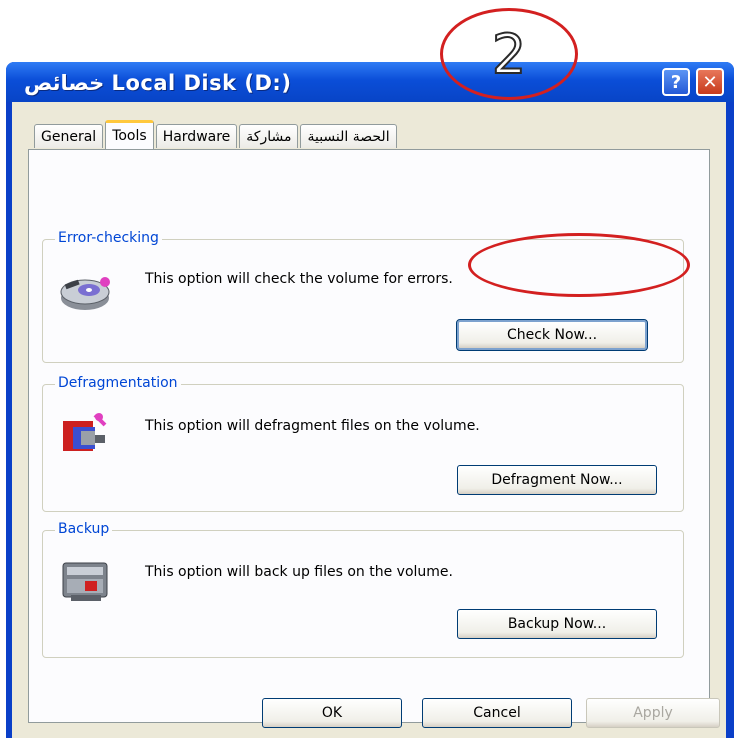  Describe the element at coordinates (579, 265) in the screenshot. I see `check-now-highlight` at that location.